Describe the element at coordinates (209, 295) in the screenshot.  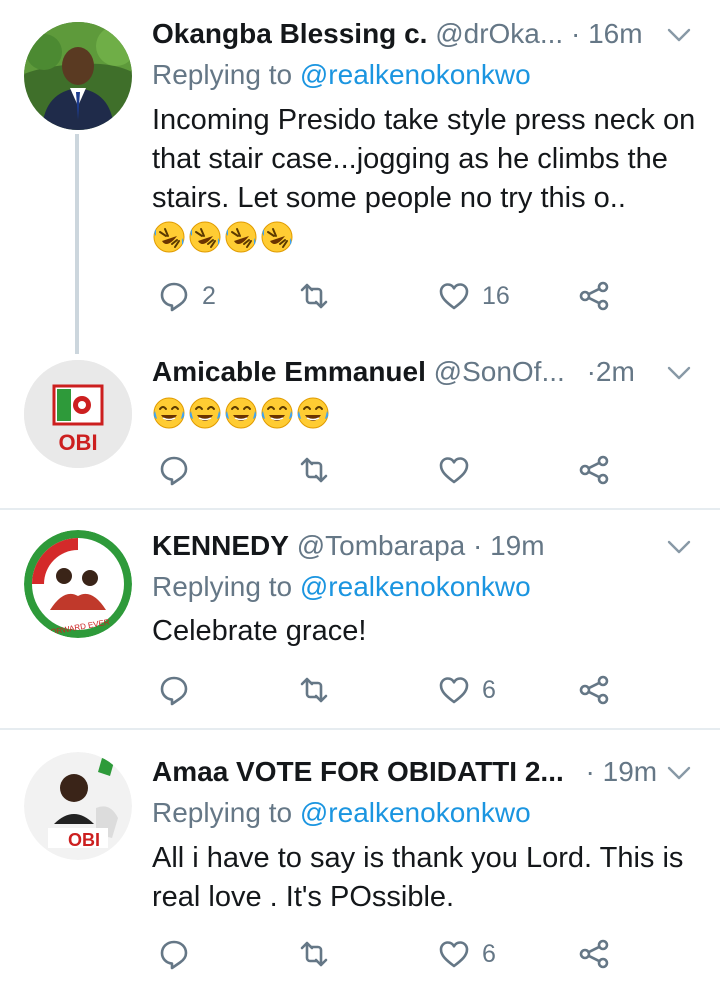
I see `reply-count: 2` at that location.